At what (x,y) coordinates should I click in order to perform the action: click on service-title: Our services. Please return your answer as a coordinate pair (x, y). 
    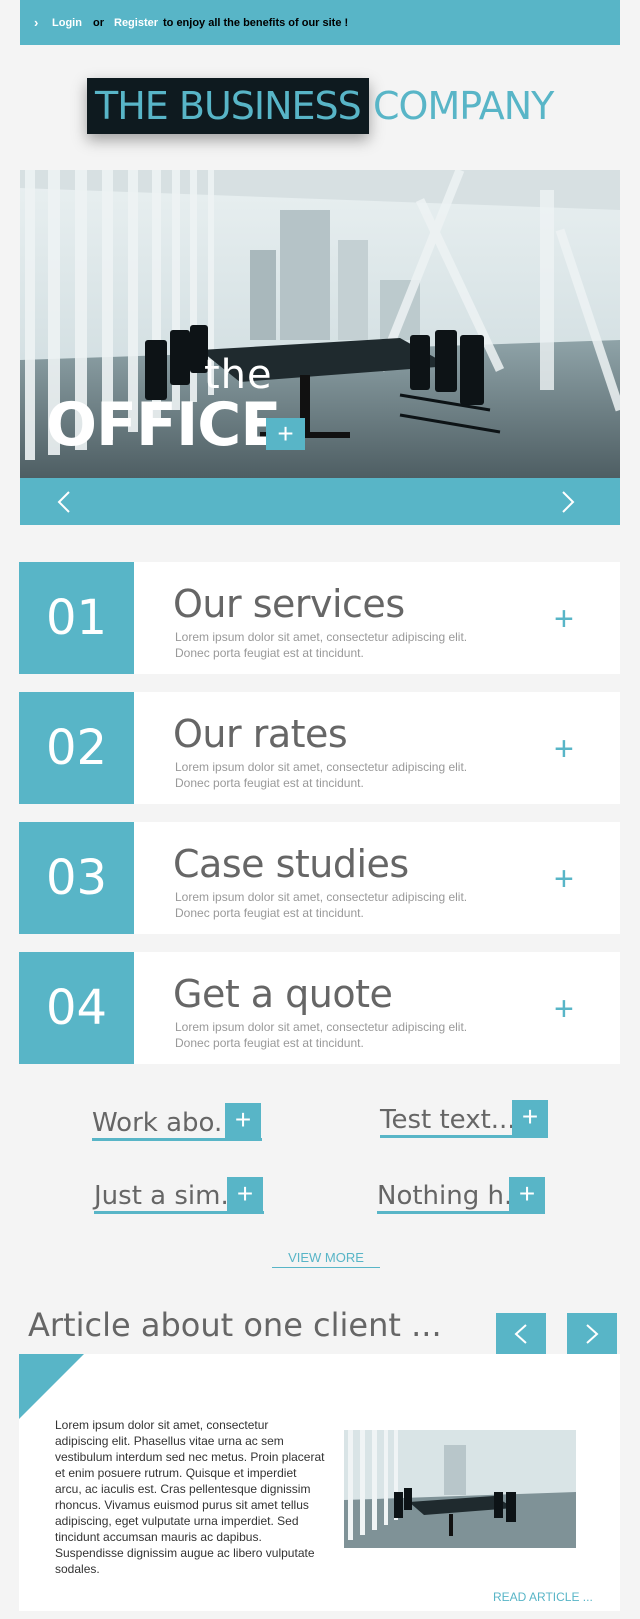
    Looking at the image, I should click on (289, 604).